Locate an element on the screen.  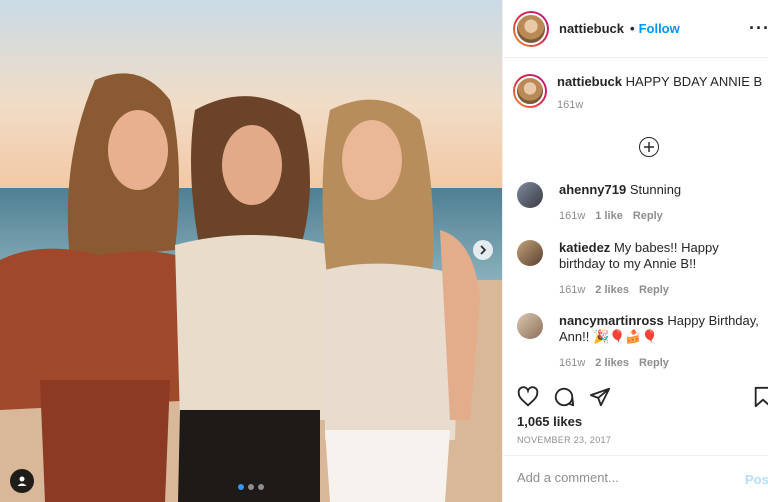
bookmark-icon is located at coordinates (760, 397).